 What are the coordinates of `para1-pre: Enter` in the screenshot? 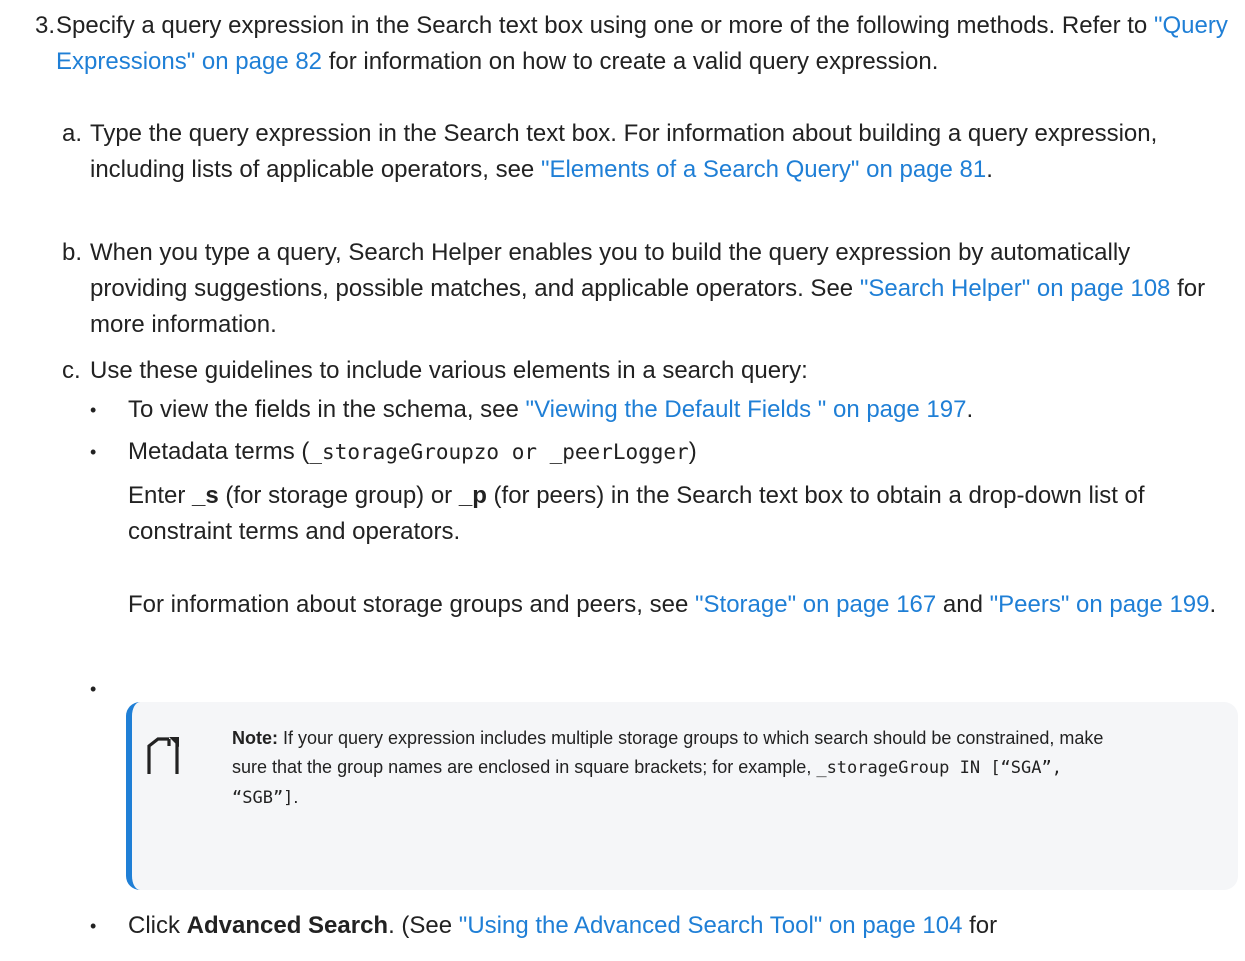 It's located at (160, 495).